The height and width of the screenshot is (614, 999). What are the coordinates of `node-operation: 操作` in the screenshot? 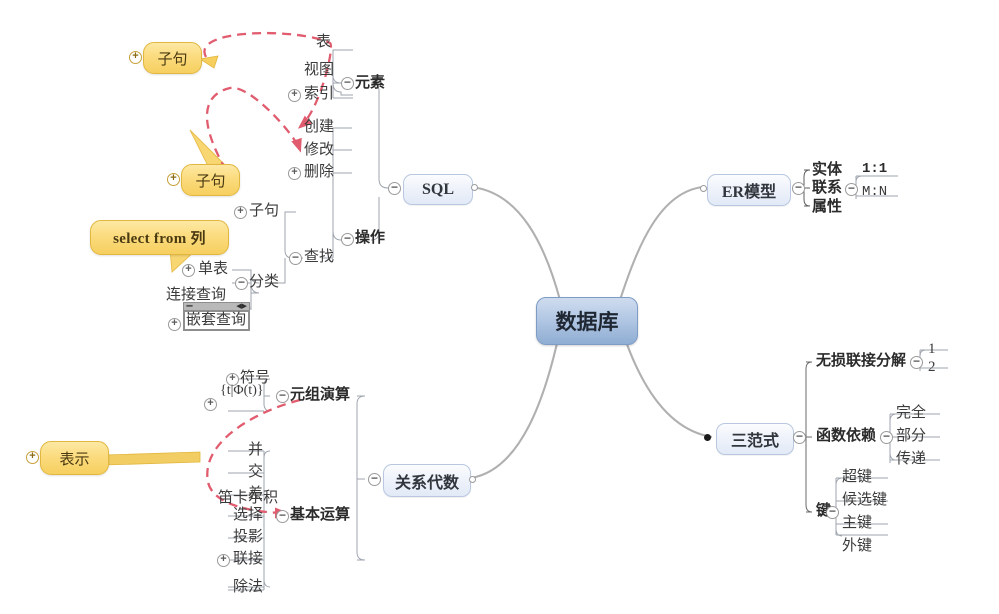 It's located at (370, 238).